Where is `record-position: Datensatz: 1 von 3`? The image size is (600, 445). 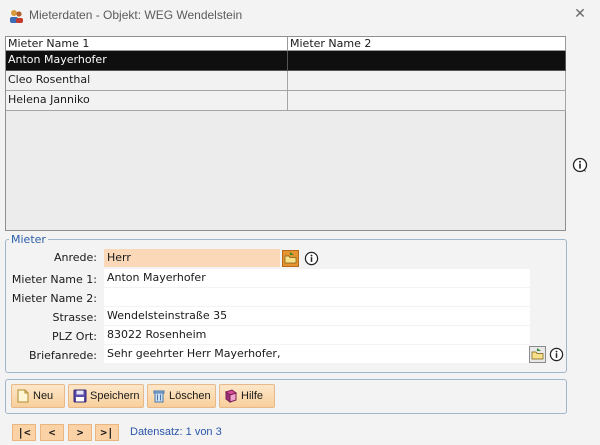 record-position: Datensatz: 1 von 3 is located at coordinates (176, 432).